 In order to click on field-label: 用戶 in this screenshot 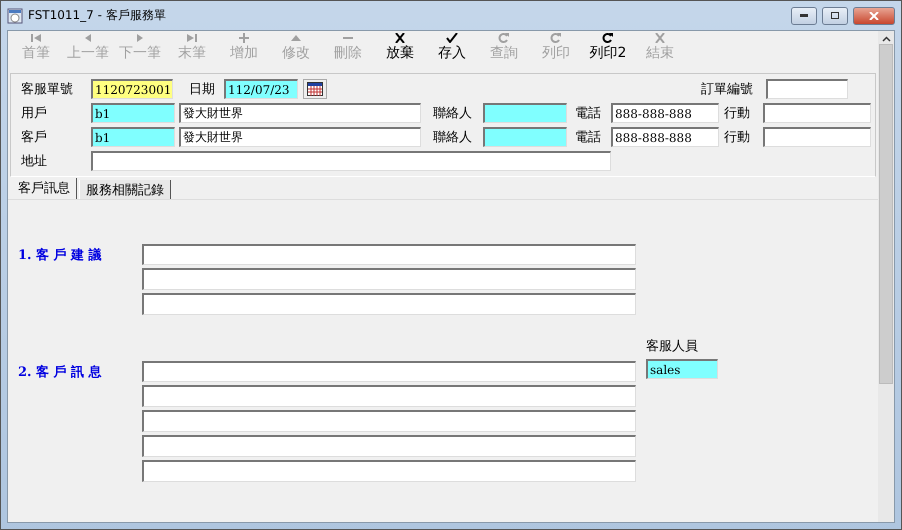, I will do `click(34, 113)`.